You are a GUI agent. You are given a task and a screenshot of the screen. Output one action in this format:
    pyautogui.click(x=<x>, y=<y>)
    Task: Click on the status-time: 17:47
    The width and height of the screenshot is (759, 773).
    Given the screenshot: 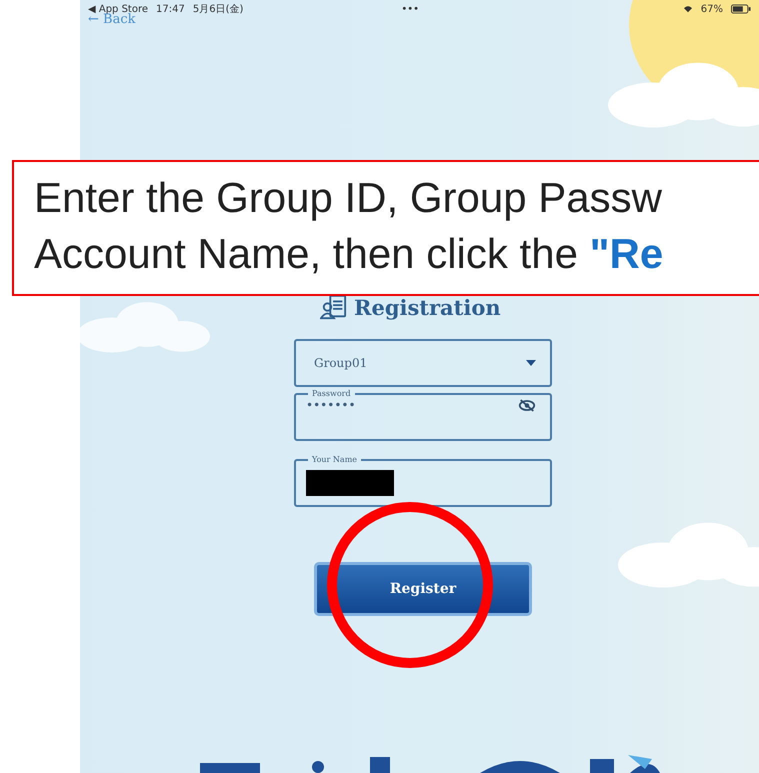 What is the action you would take?
    pyautogui.click(x=170, y=9)
    